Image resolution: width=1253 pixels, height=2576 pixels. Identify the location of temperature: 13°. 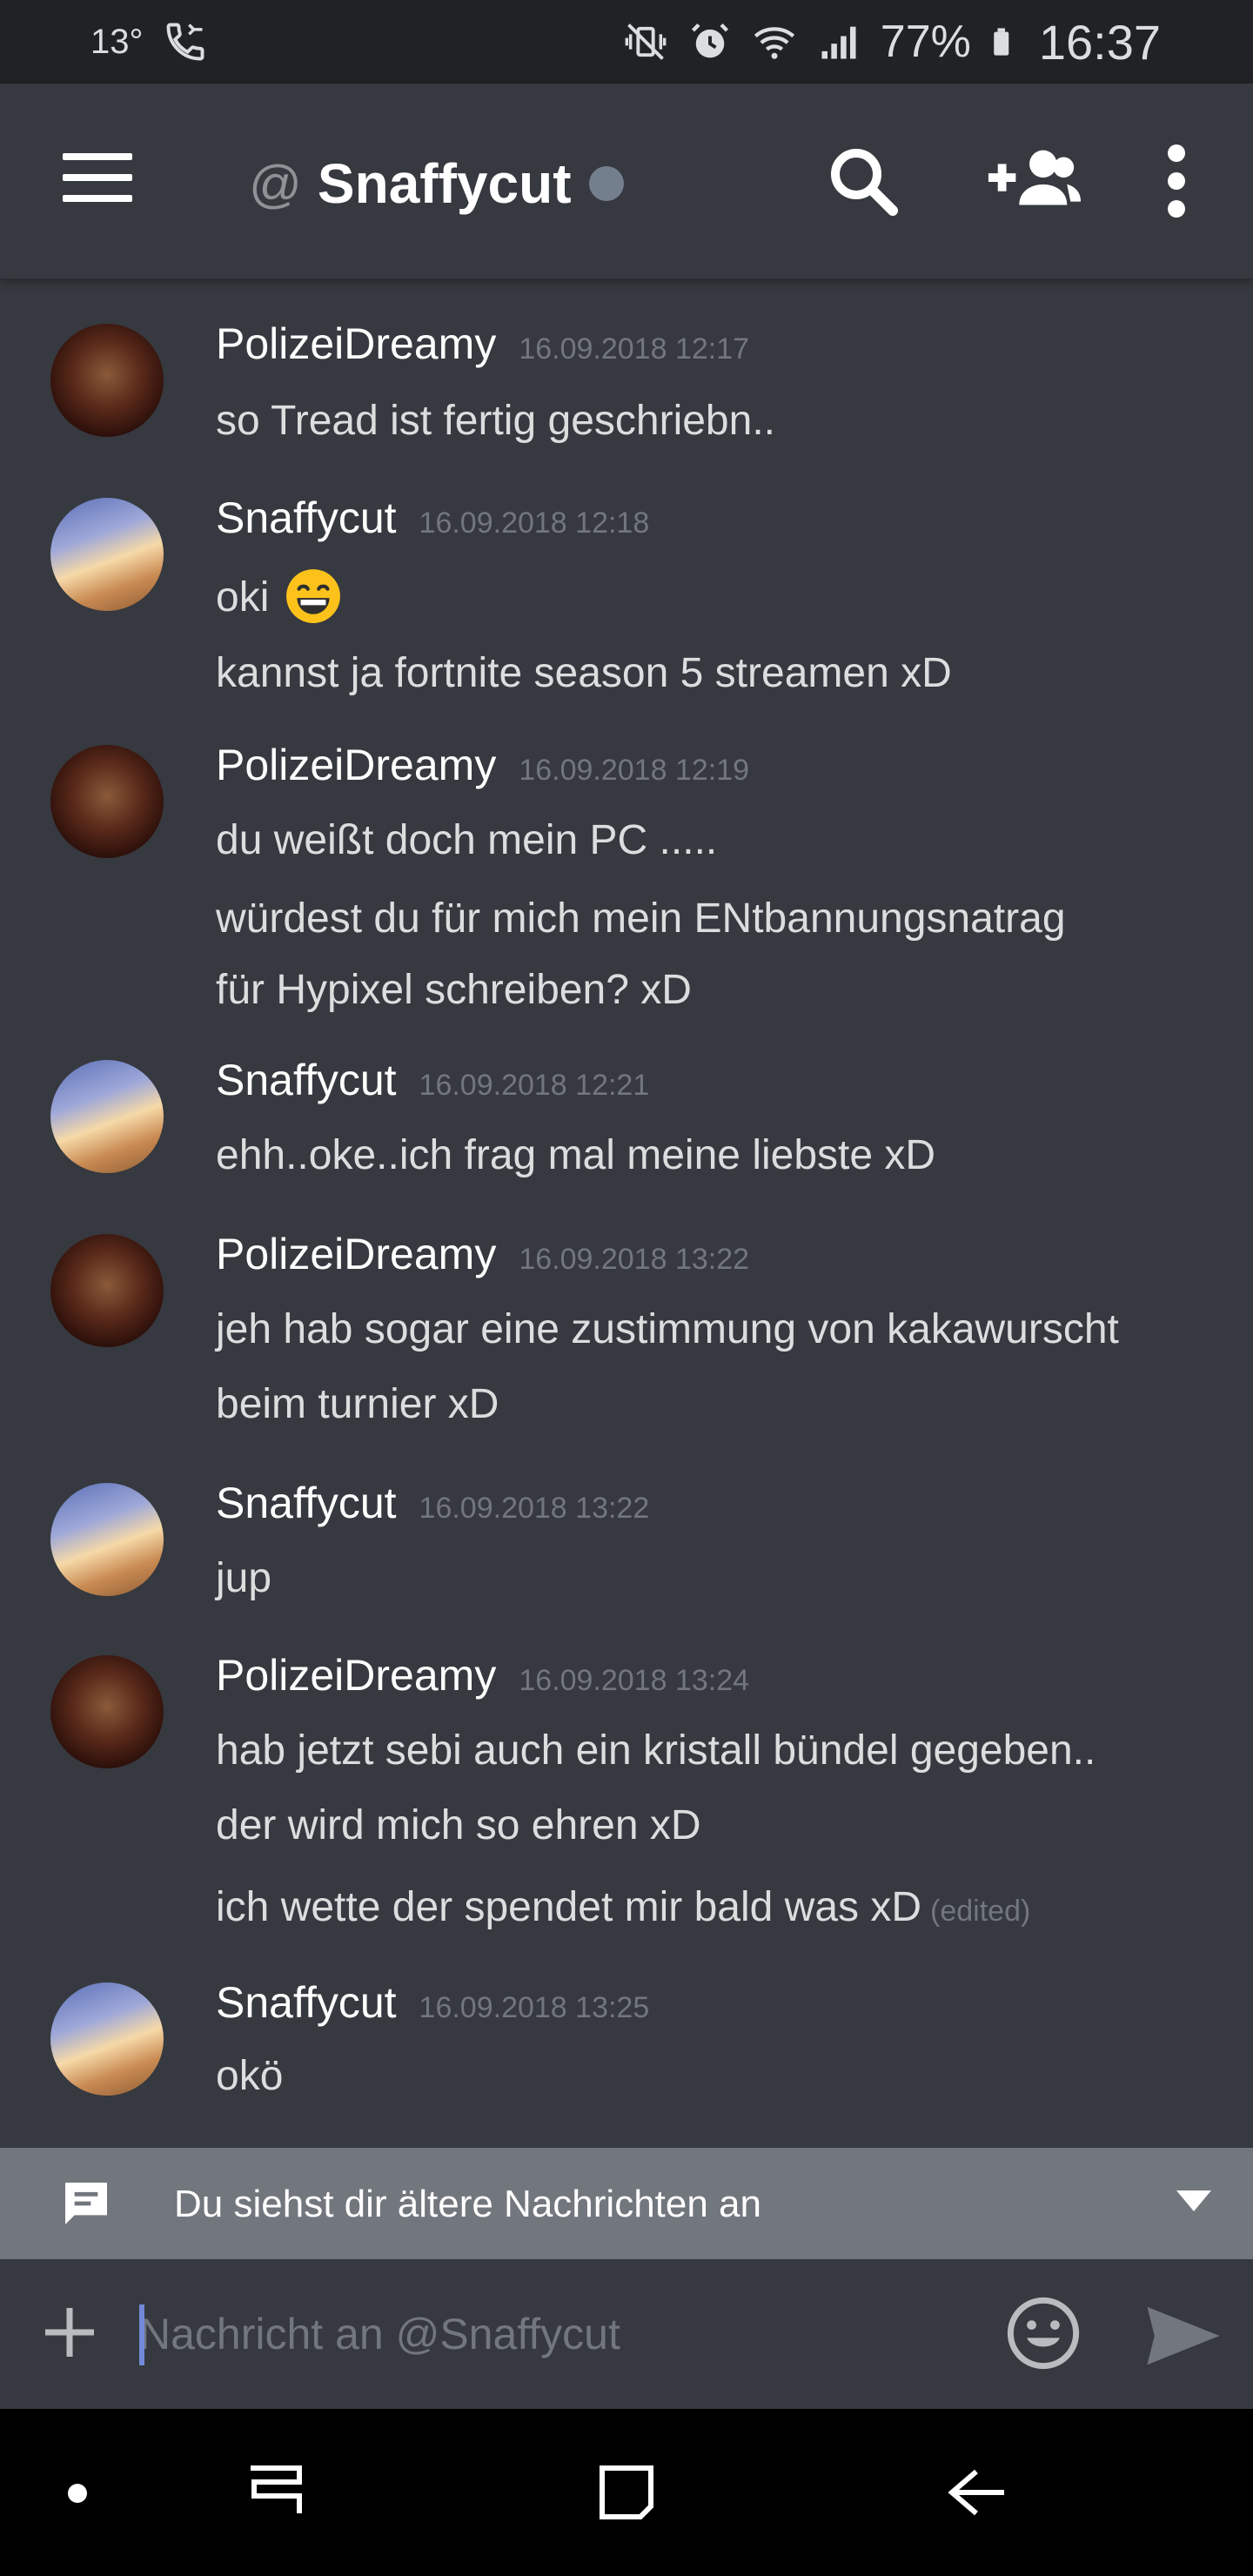
(117, 41).